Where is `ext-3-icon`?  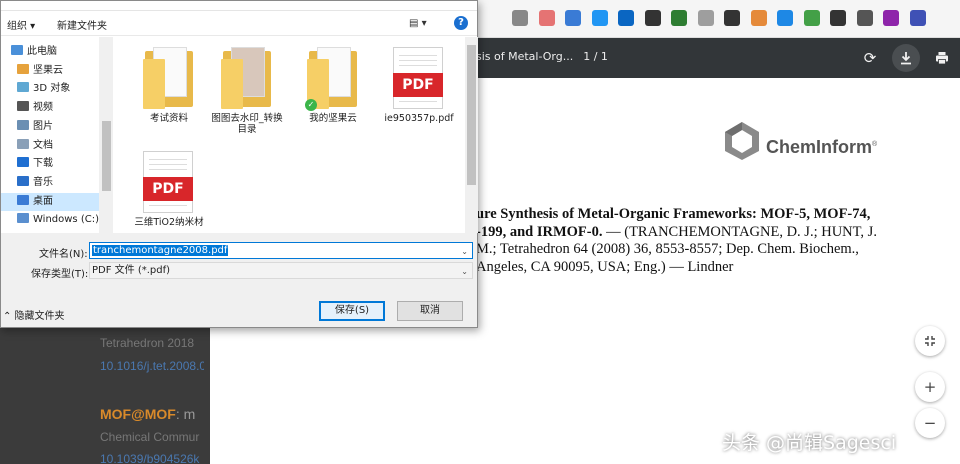
ext-3-icon is located at coordinates (573, 18).